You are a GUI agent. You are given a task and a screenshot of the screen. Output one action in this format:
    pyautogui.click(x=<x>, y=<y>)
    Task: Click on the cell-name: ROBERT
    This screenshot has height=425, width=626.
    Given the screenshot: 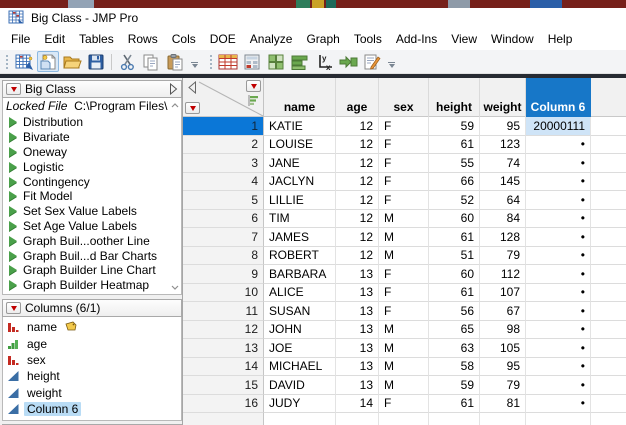 What is the action you would take?
    pyautogui.click(x=300, y=255)
    